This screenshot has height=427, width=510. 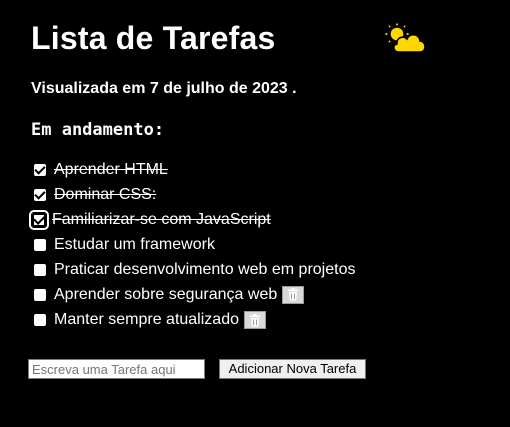 What do you see at coordinates (134, 244) in the screenshot?
I see `task-label: Estudar um framework` at bounding box center [134, 244].